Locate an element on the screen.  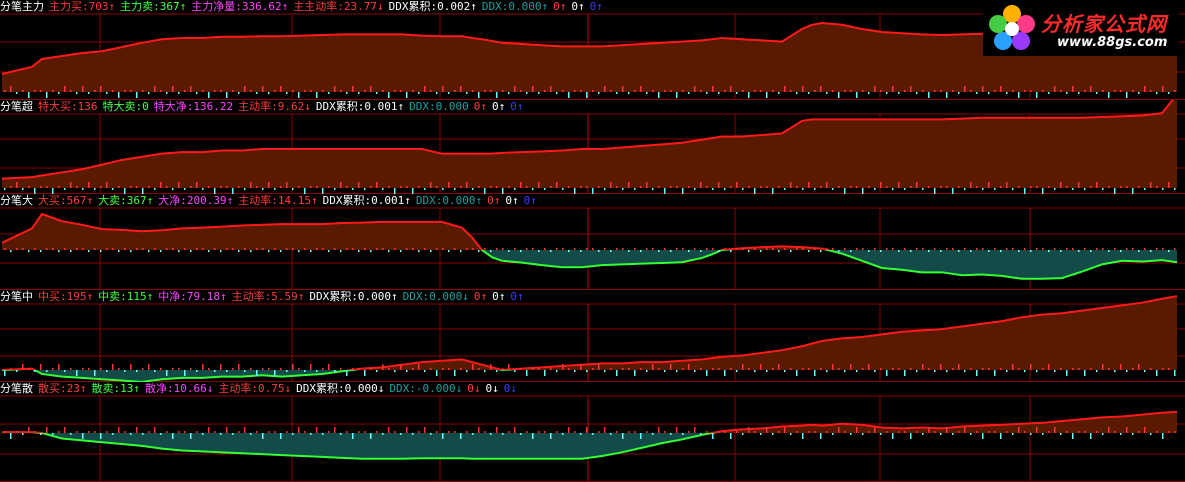
indicator-value: DDX累积:0.001↑ is located at coordinates (360, 107).